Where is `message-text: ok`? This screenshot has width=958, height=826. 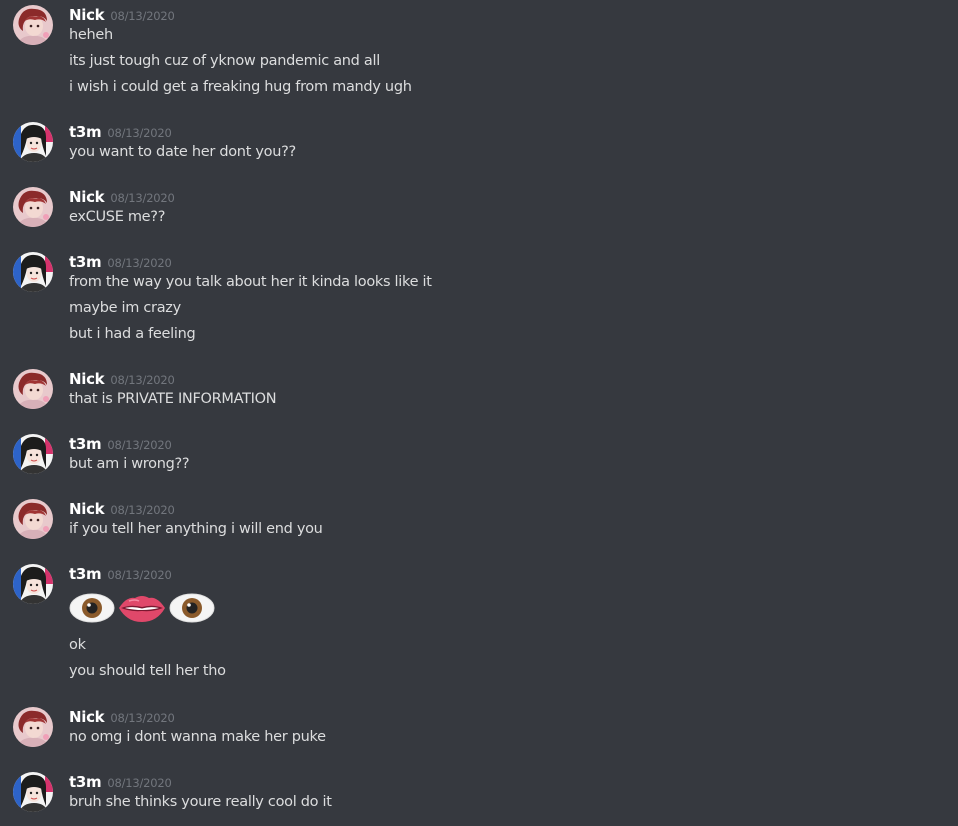
message-text: ok is located at coordinates (77, 645).